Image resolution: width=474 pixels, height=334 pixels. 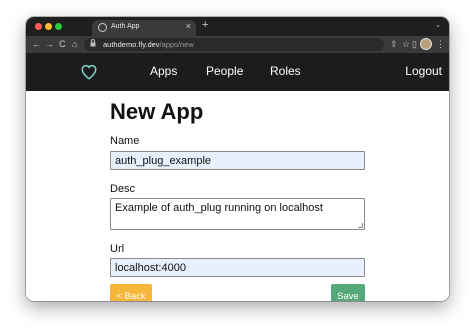 What do you see at coordinates (131, 292) in the screenshot?
I see `back-button: < Back` at bounding box center [131, 292].